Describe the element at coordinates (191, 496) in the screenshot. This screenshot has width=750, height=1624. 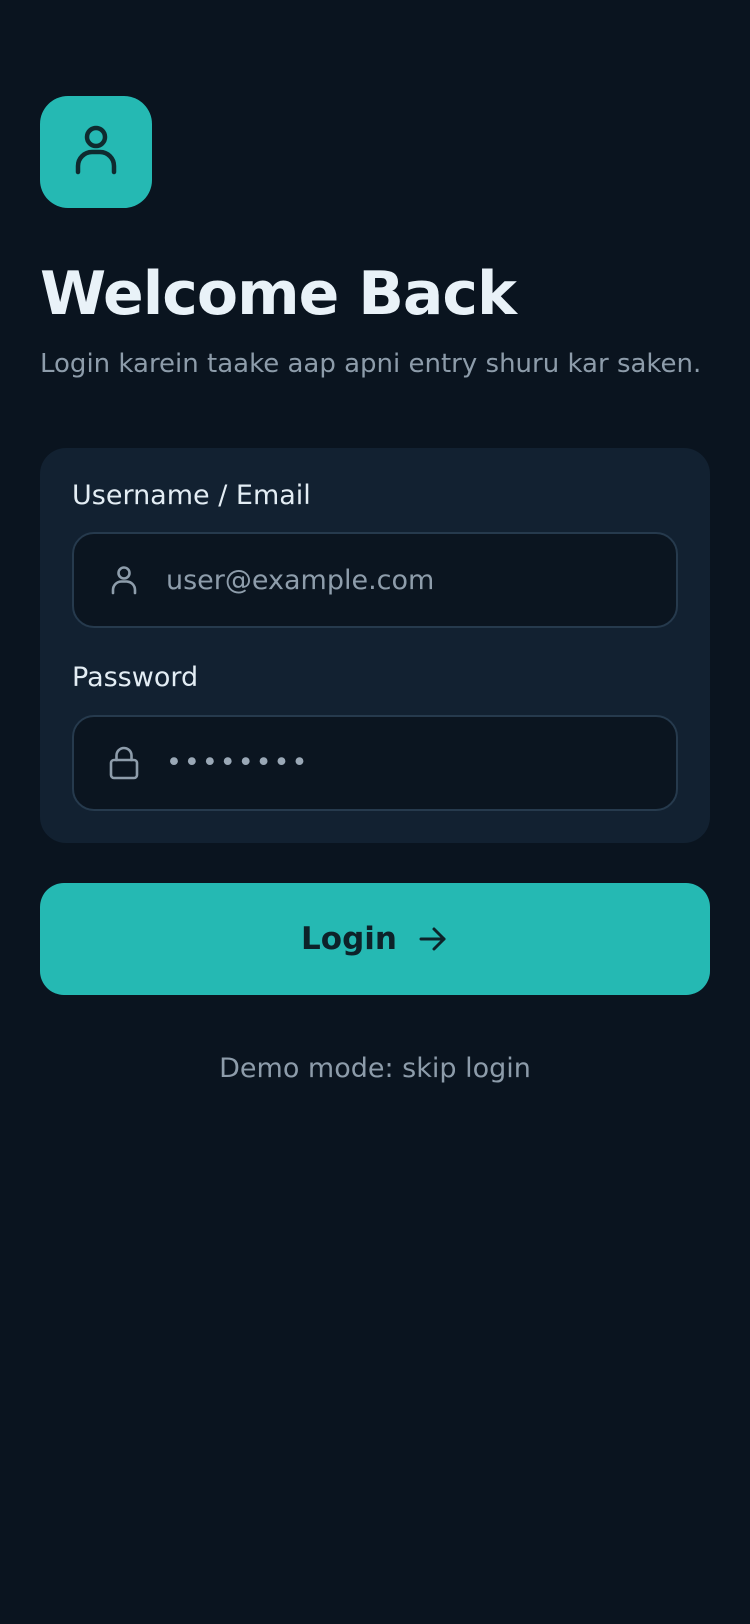
I see `username-label: Username / Email` at that location.